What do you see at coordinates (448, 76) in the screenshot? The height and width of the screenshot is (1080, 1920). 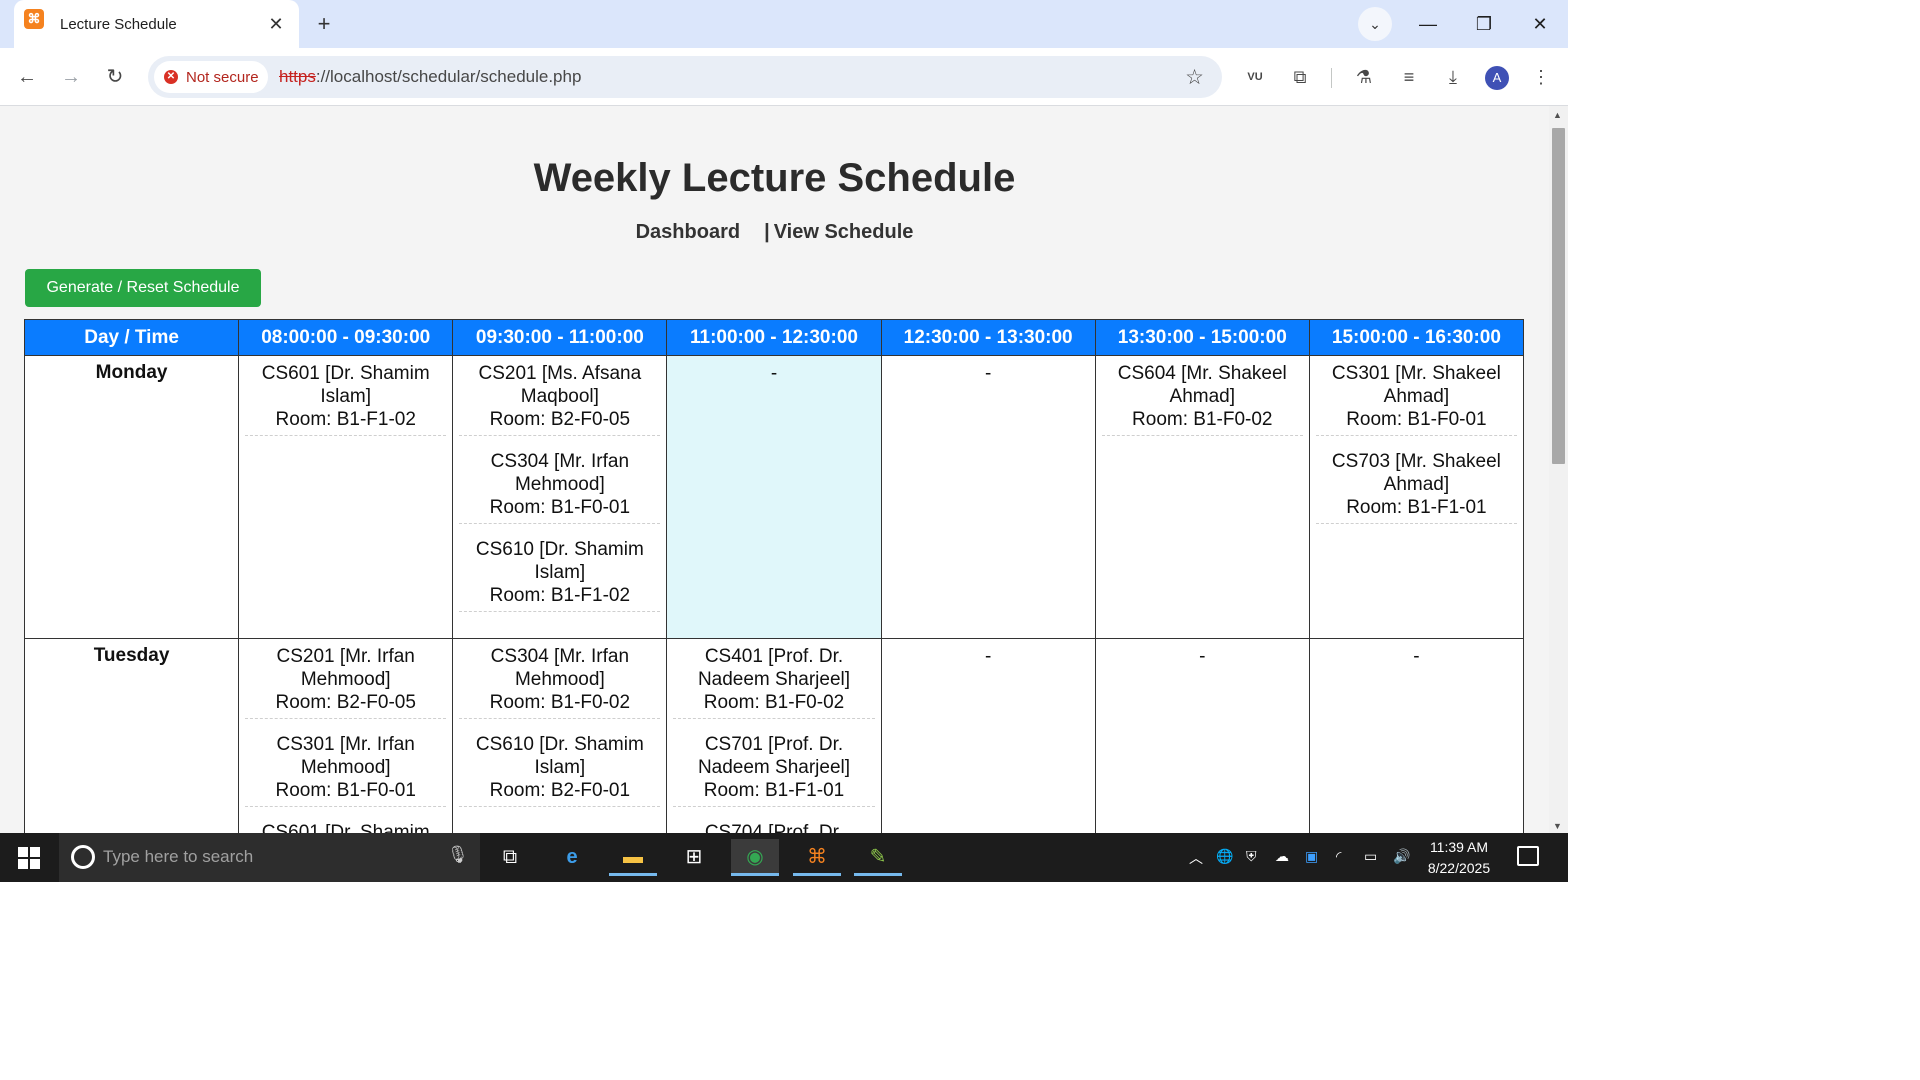 I see `url-path: ://localhost/schedular/schedule.php` at bounding box center [448, 76].